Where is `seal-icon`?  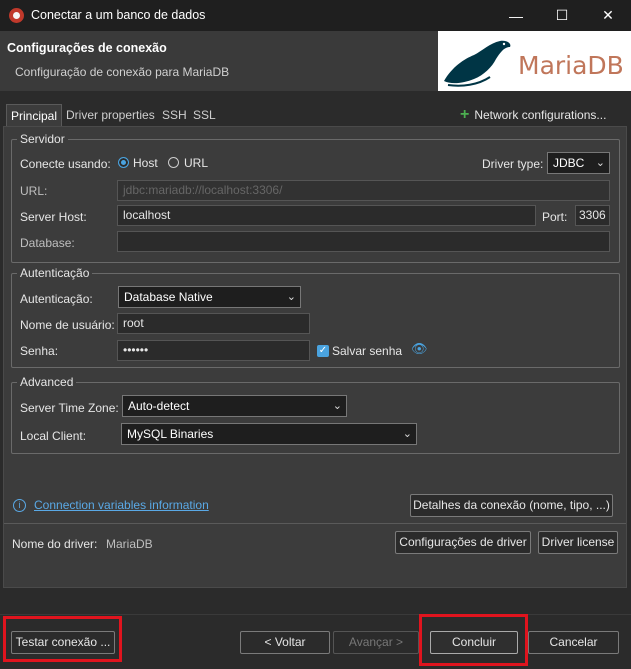
seal-icon is located at coordinates (477, 63).